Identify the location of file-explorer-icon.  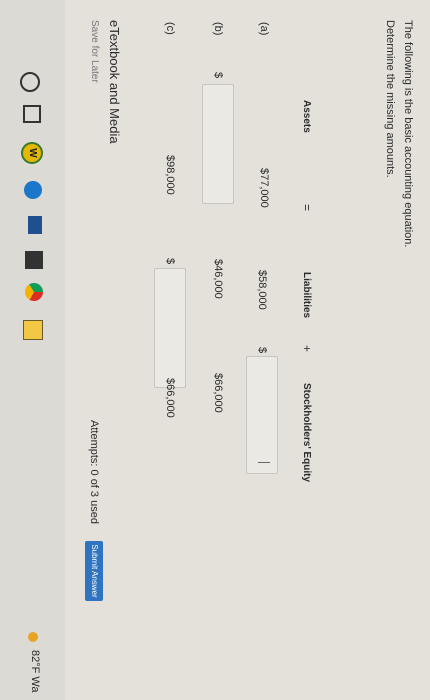
(33, 330).